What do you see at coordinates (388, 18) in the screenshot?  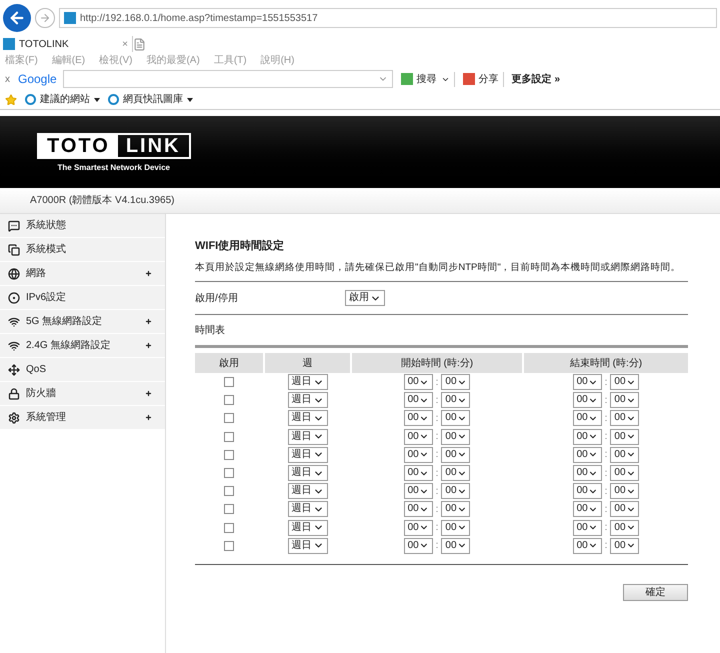 I see `address-bar: http://192.168.0.1/home.asp?timestamp=1551553517` at bounding box center [388, 18].